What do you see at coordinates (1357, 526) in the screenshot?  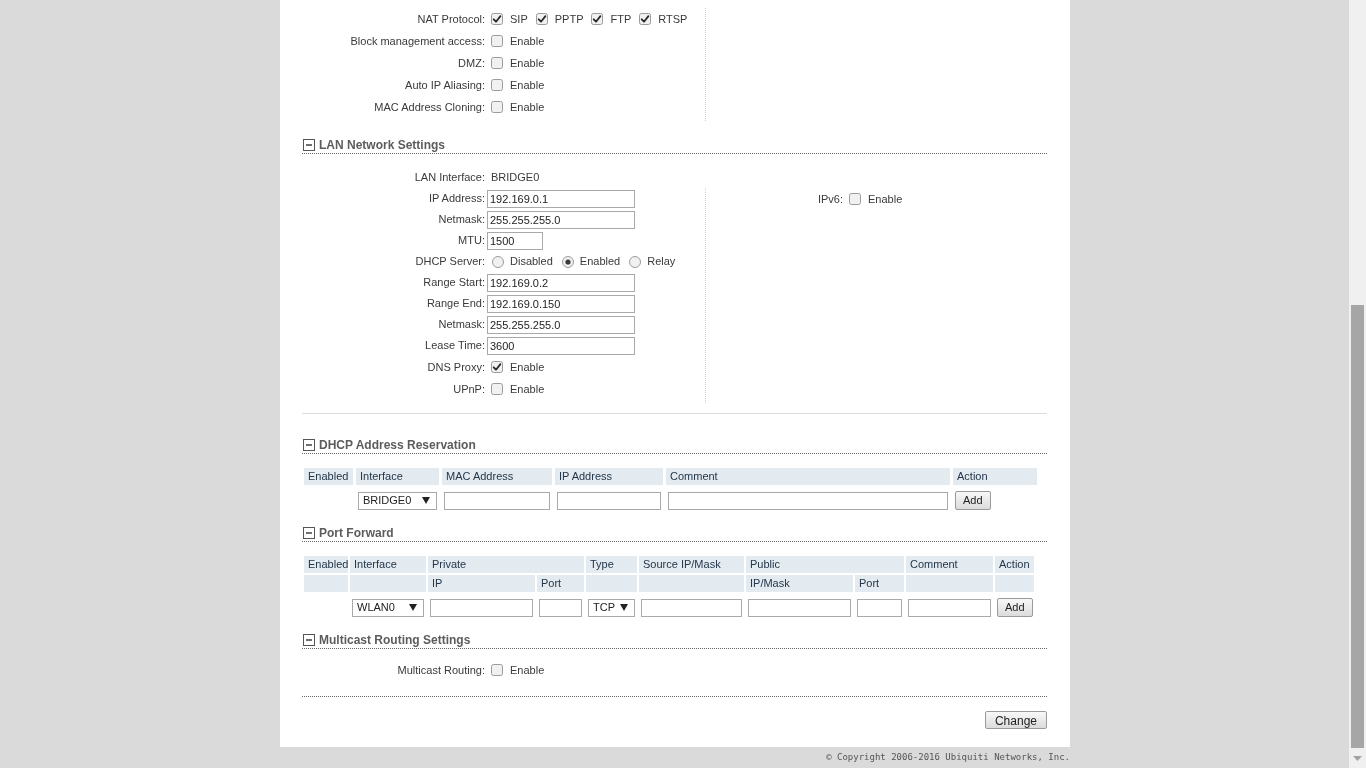 I see `scrollbar-thumb` at bounding box center [1357, 526].